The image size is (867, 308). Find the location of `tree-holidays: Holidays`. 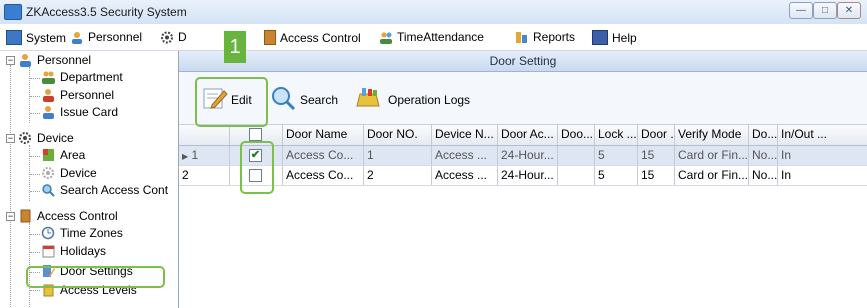

tree-holidays: Holidays is located at coordinates (73, 251).